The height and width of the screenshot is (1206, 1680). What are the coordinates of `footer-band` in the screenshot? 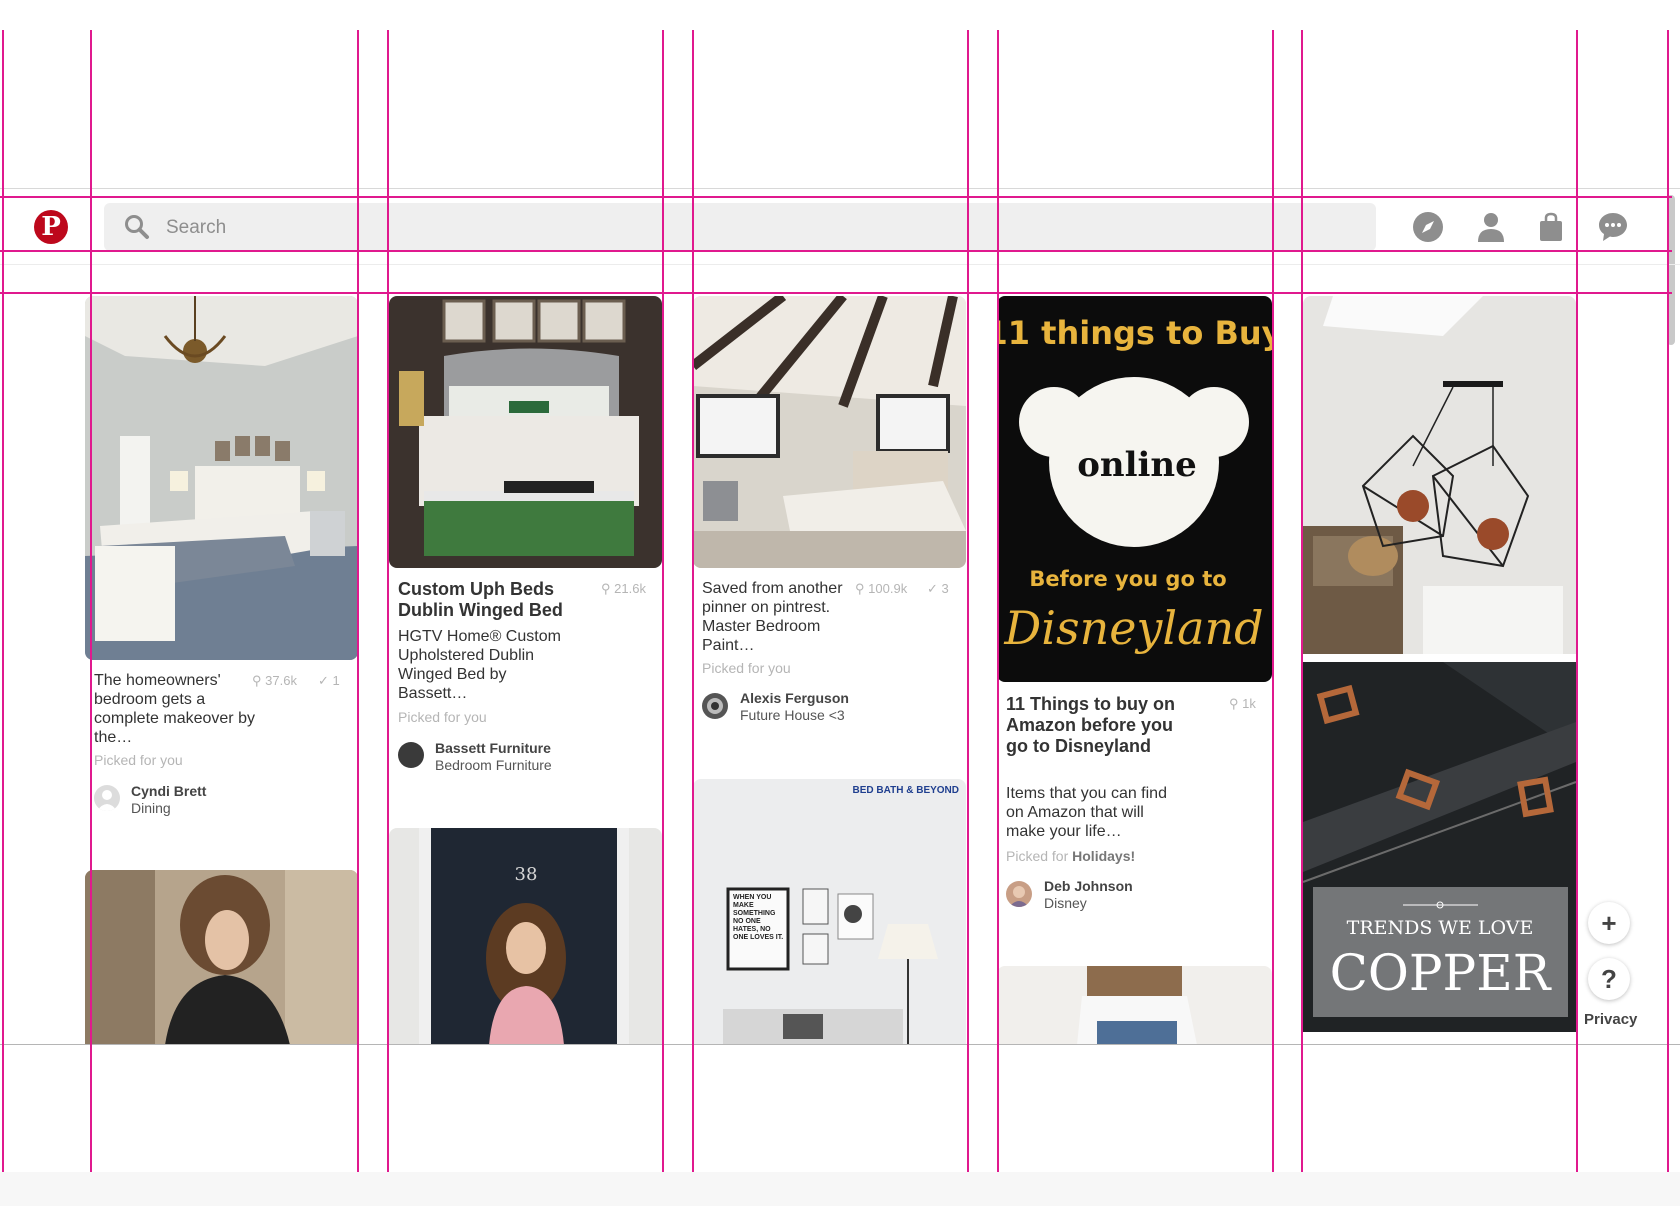 It's located at (840, 1189).